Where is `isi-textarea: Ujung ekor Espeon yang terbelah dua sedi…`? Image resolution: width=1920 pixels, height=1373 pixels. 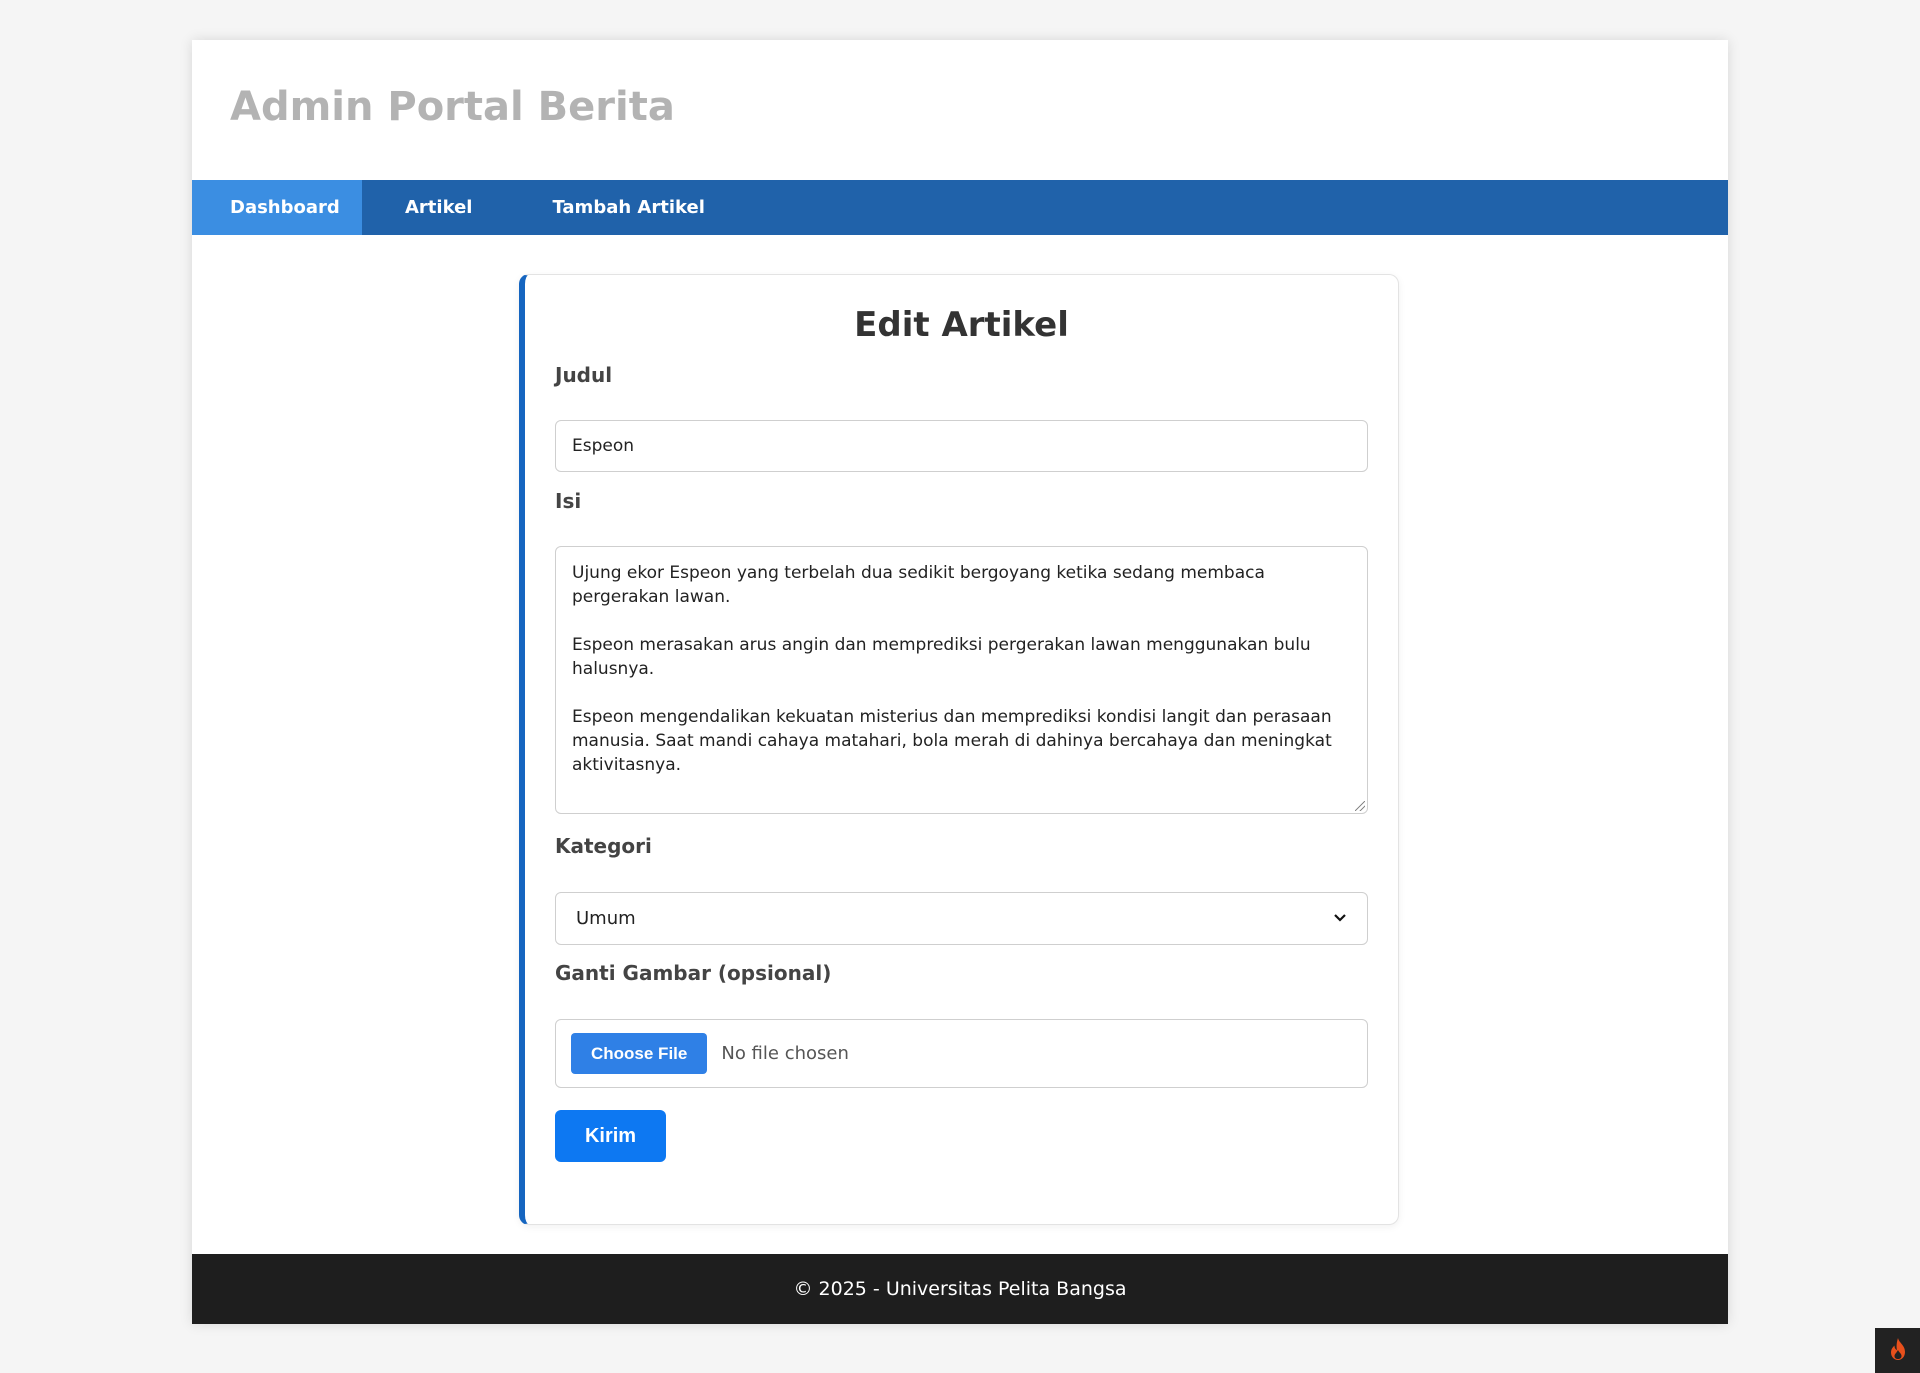 isi-textarea: Ujung ekor Espeon yang terbelah dua sedi… is located at coordinates (961, 680).